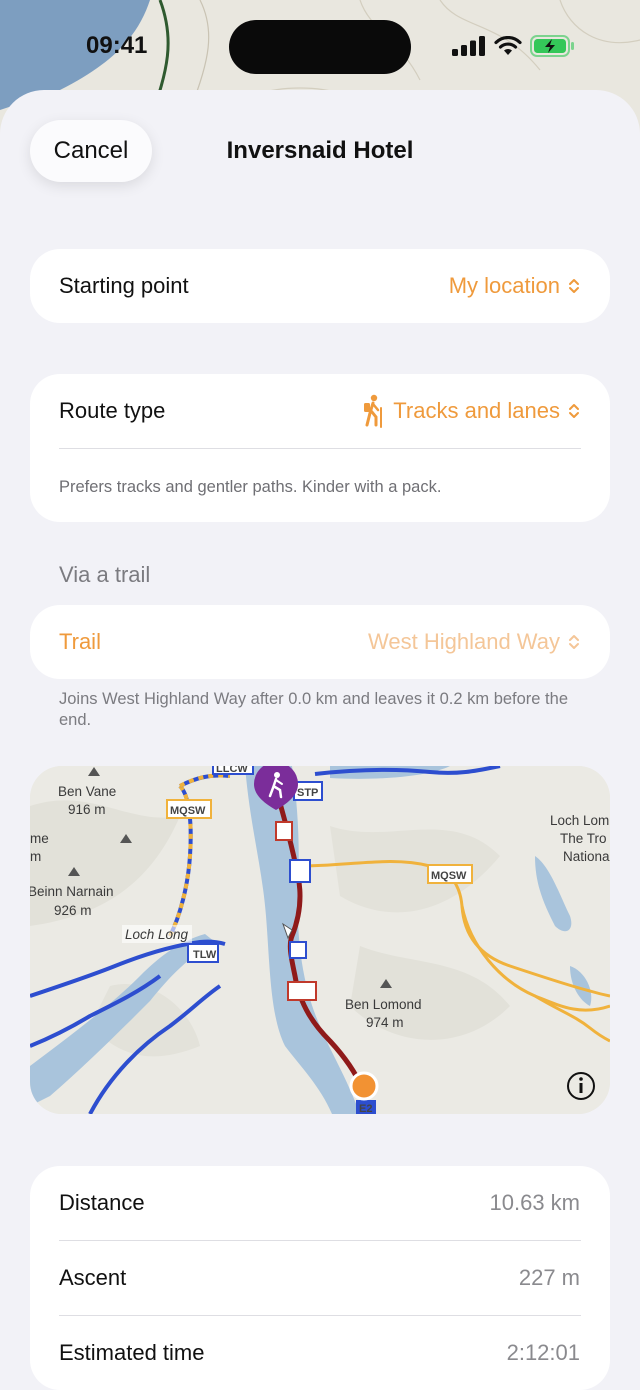 The image size is (640, 1390). Describe the element at coordinates (320, 411) in the screenshot. I see `route-type-row: Route type Tracks and lanes` at that location.